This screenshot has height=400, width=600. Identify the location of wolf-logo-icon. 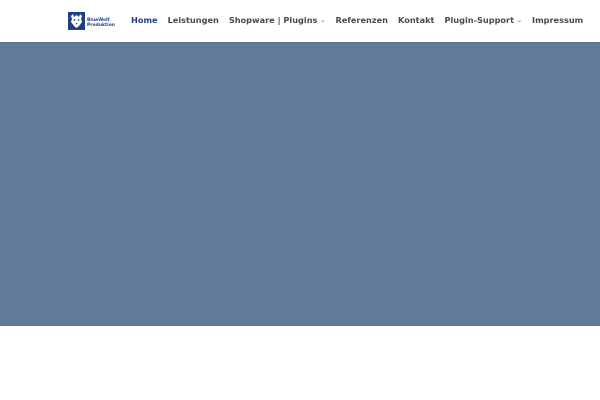
(76, 21).